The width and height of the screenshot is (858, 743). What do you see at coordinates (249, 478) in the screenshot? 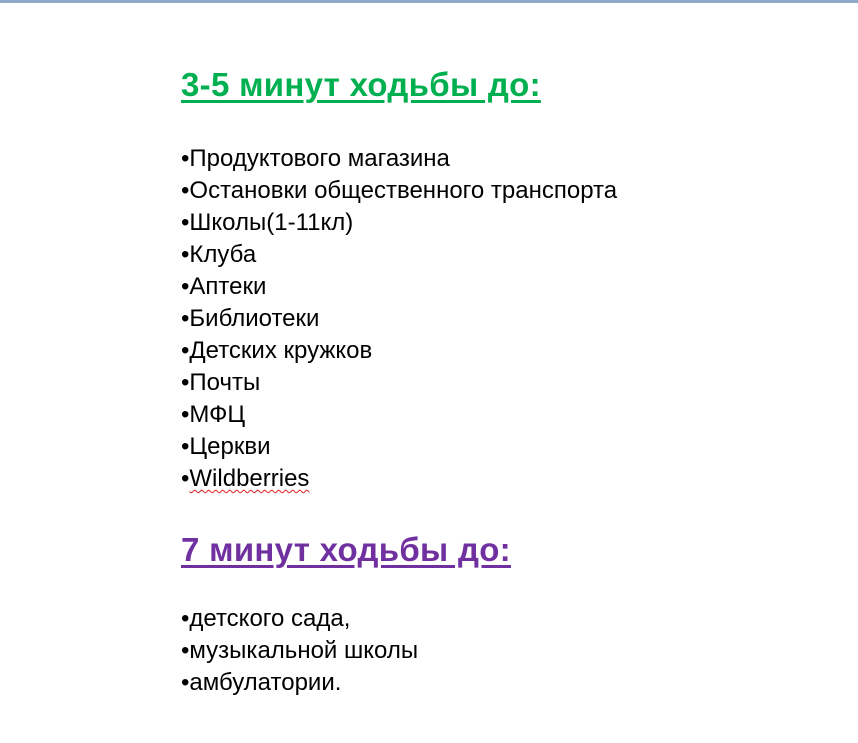
I see `list-item-text-spellcheck: Wildberries` at bounding box center [249, 478].